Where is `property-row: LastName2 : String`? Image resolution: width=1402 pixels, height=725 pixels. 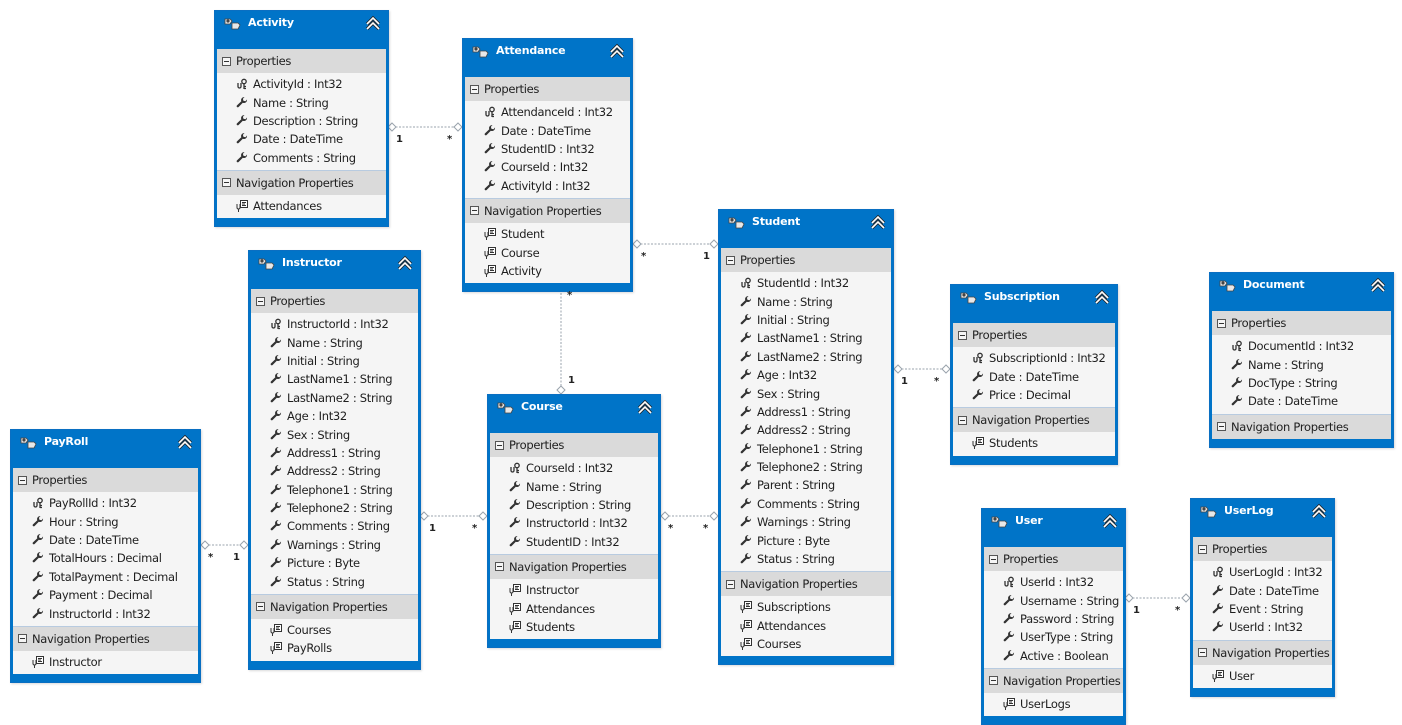 property-row: LastName2 : String is located at coordinates (334, 398).